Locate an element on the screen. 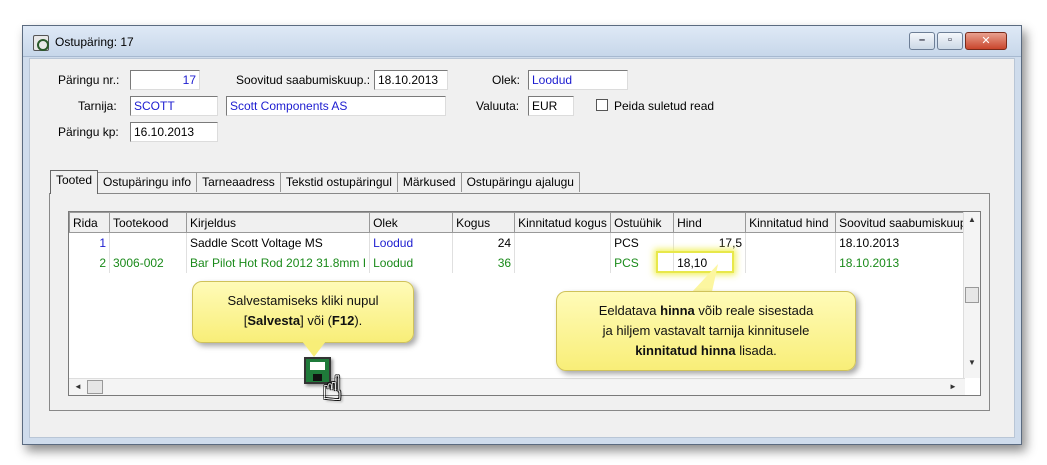 The width and height of the screenshot is (1047, 465). request-date-label: Päringu kp: is located at coordinates (88, 132).